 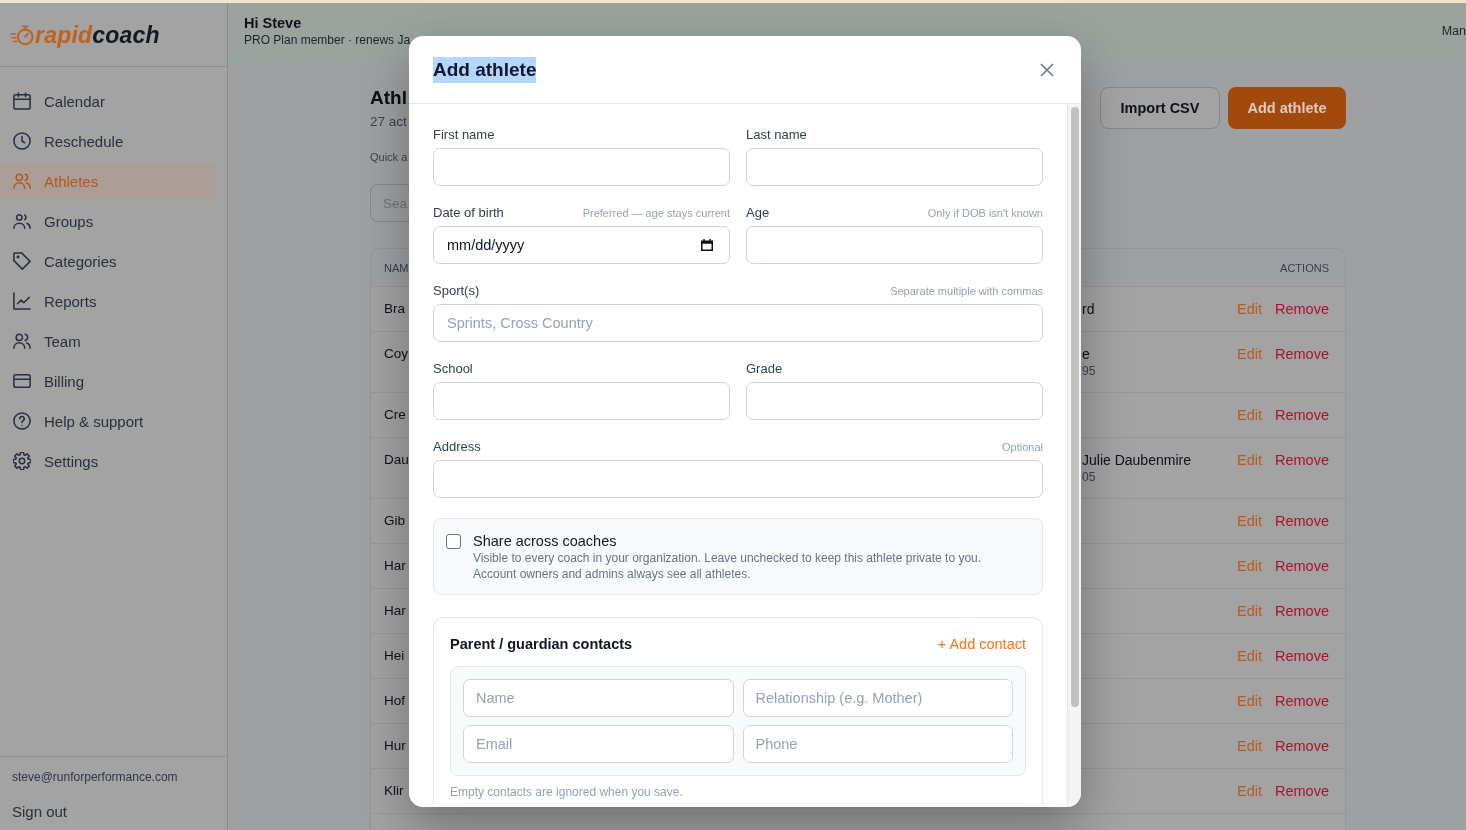 I want to click on plan-status: PRO Plan member · renews Ja, so click(x=327, y=40).